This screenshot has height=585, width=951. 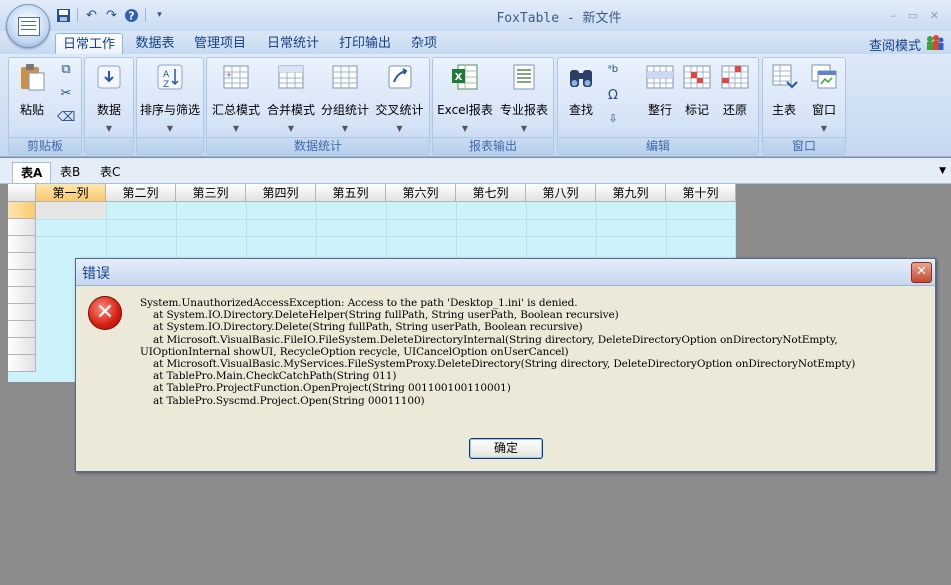 I want to click on merge-mode-button: 合并模式 ▼, so click(x=291, y=97).